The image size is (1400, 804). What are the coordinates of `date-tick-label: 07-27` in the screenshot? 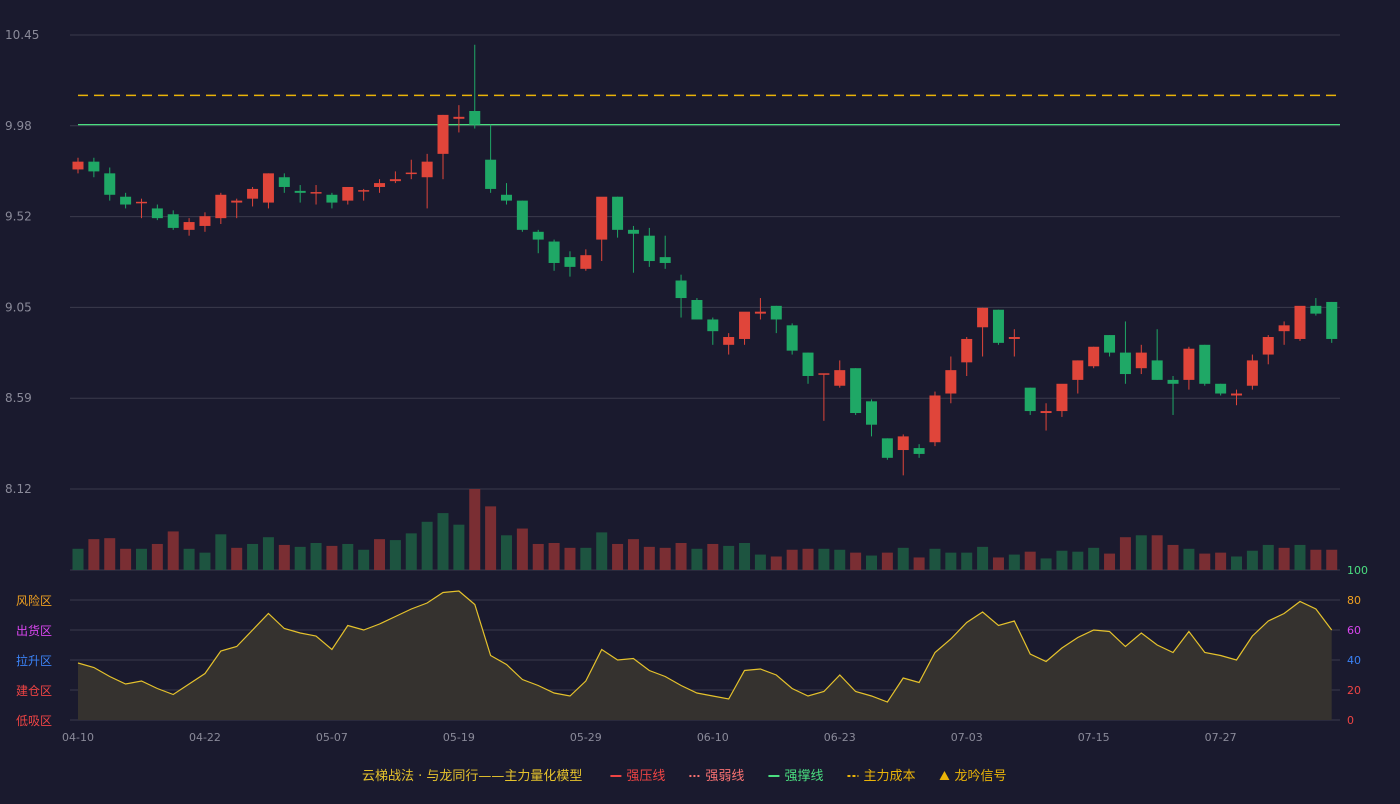 It's located at (1221, 737).